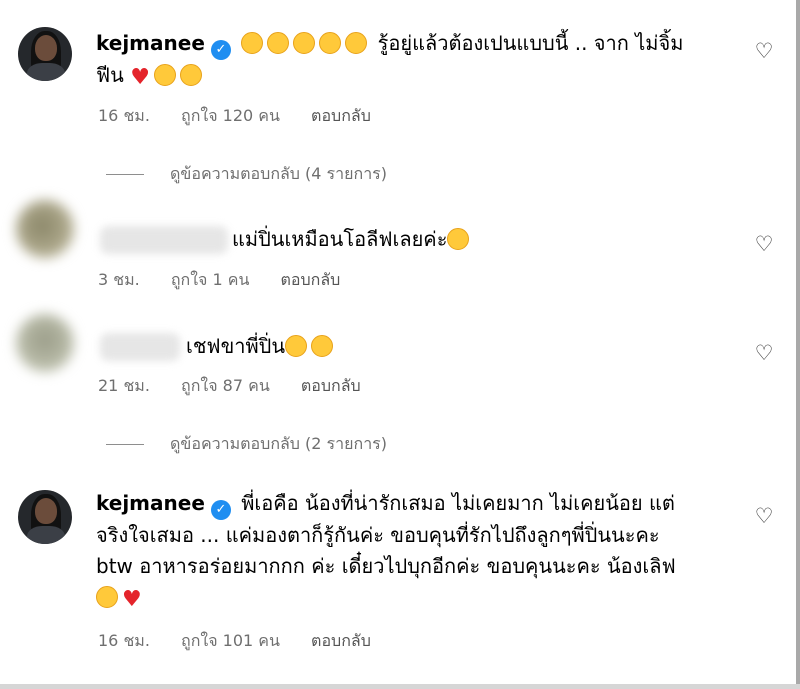  I want to click on view-replies-label: ดูข้อความตอบกลับ (4 รายการ), so click(279, 173).